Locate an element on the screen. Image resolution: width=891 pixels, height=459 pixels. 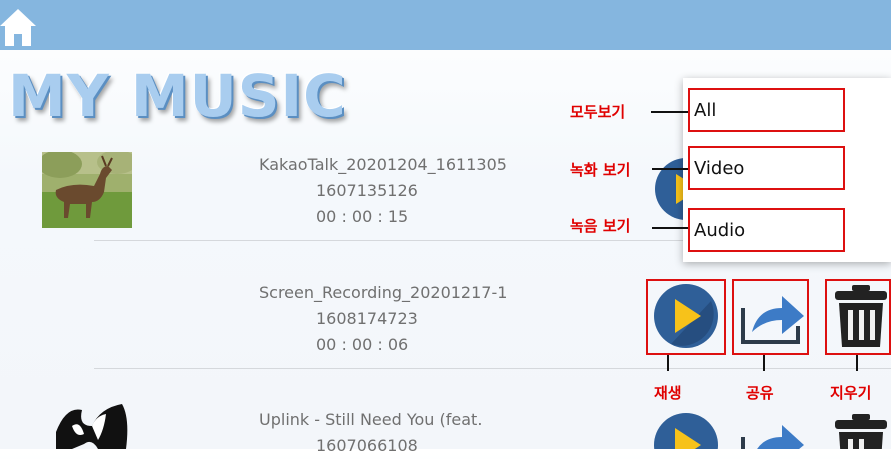
track-thumbnail-deer is located at coordinates (87, 189).